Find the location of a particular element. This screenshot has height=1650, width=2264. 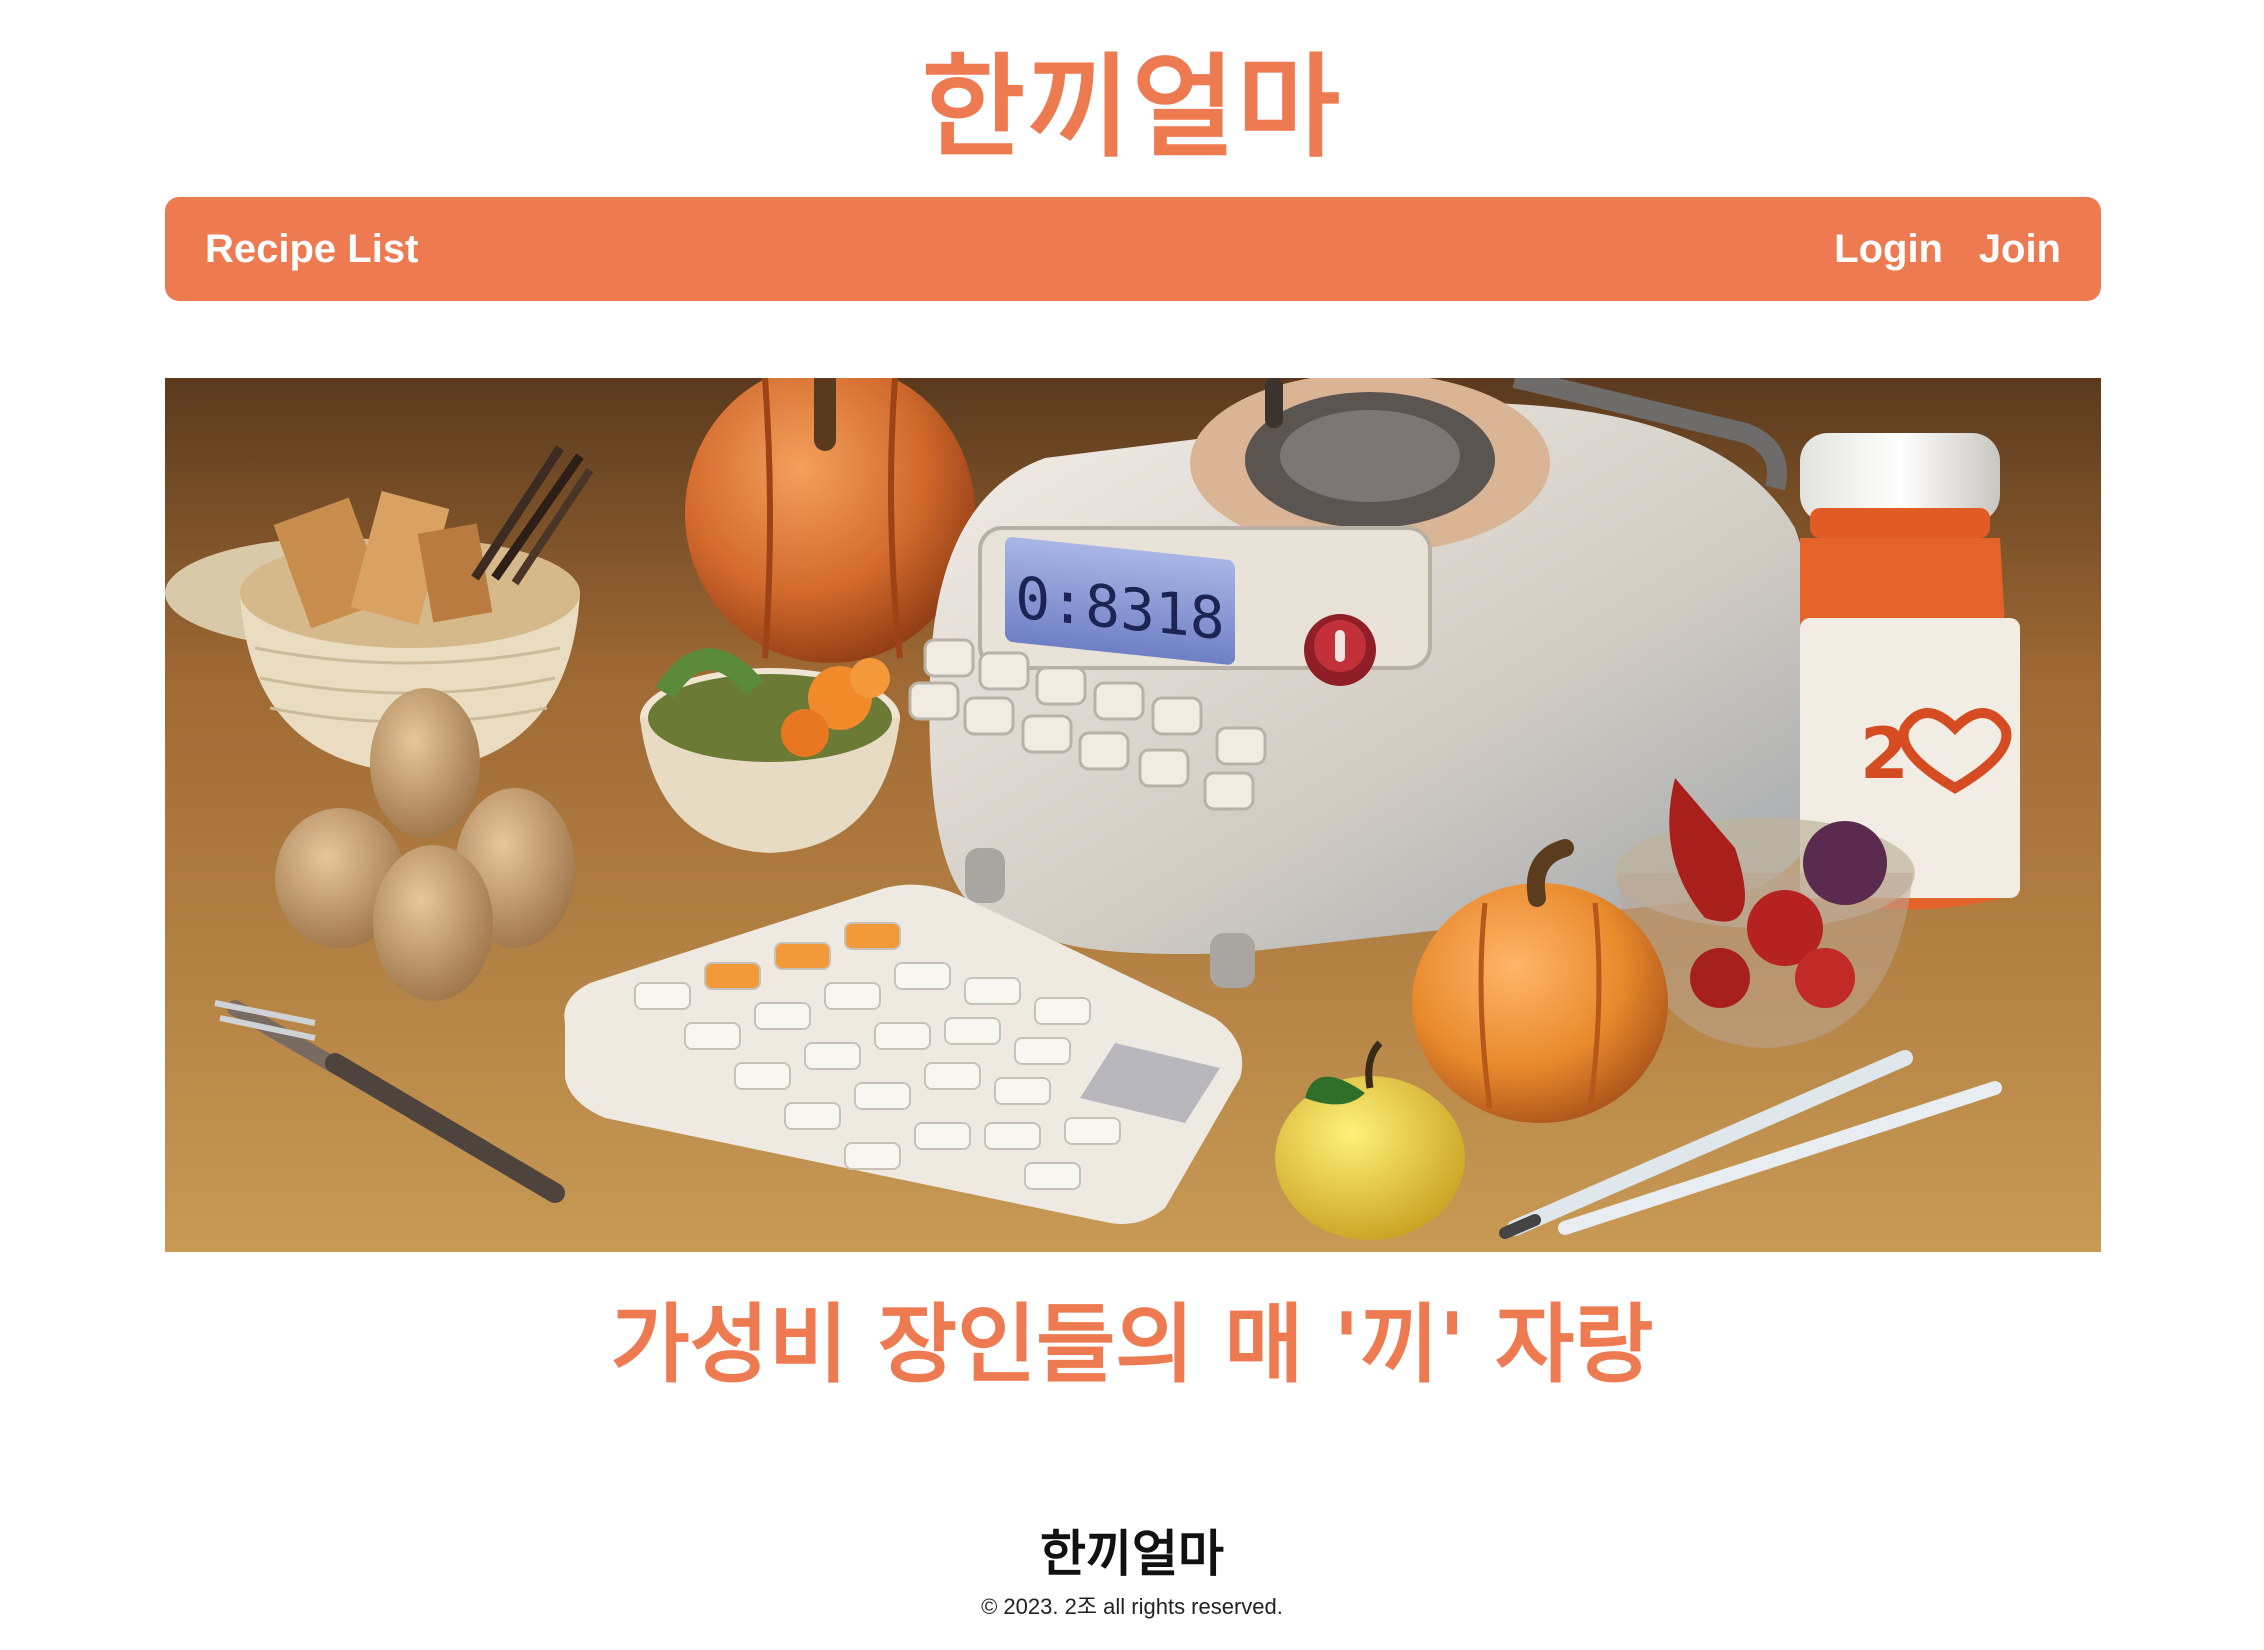

footer-copyright: © 2023. 2조 all rights reserved. is located at coordinates (1132, 1606).